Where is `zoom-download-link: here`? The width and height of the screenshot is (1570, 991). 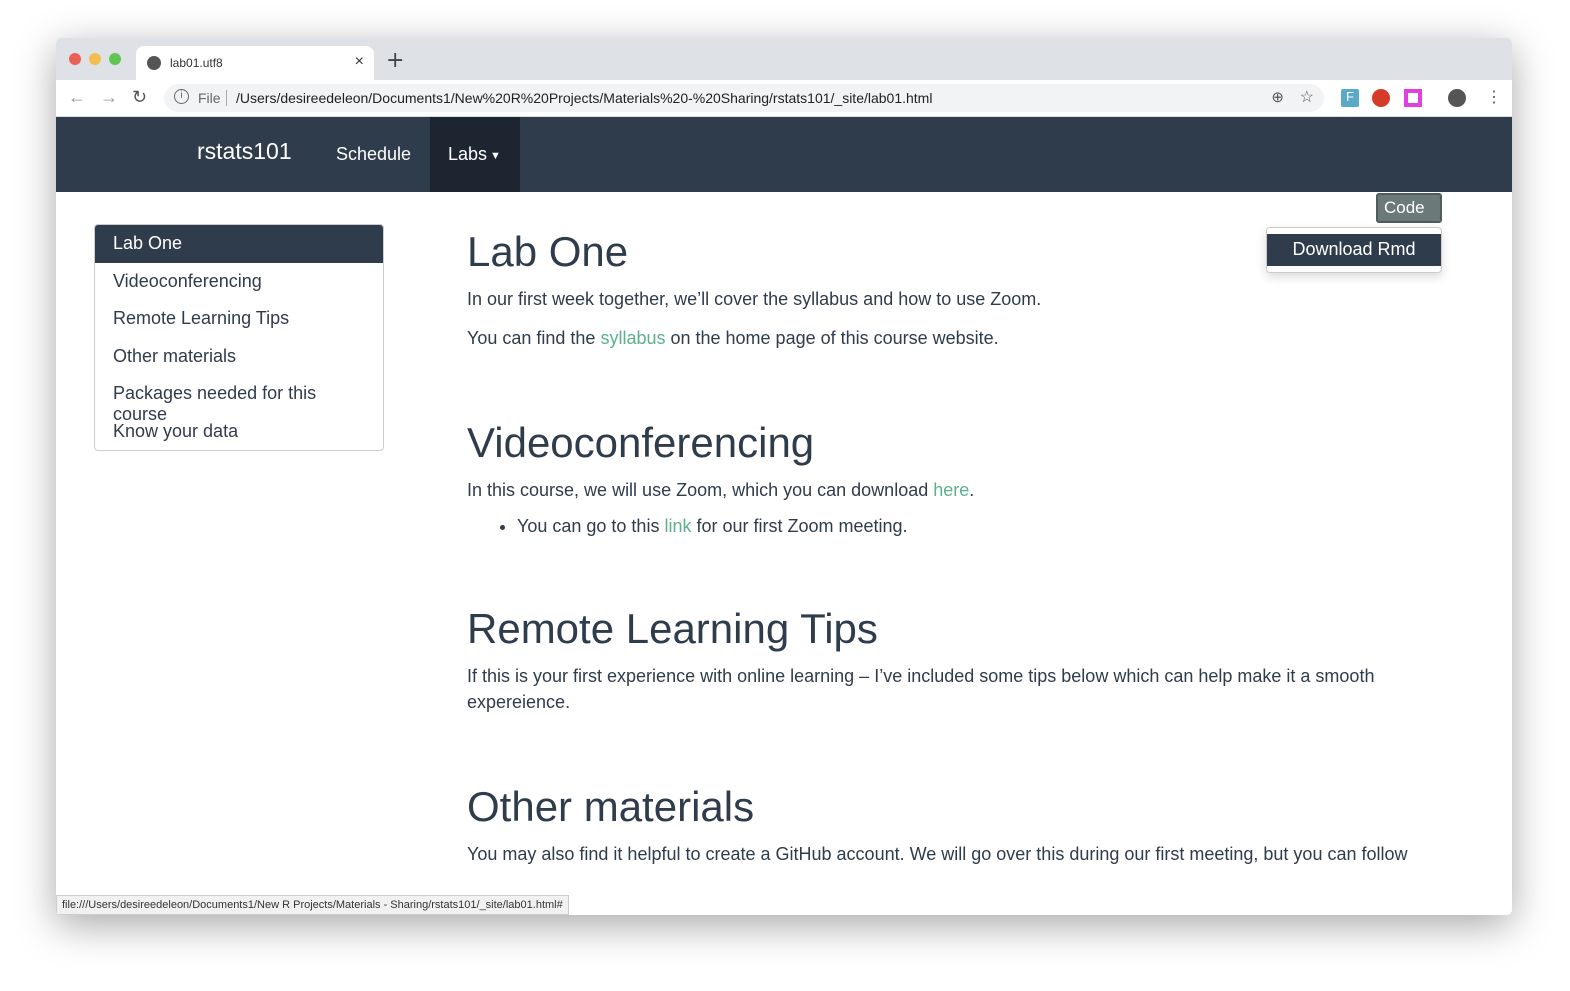
zoom-download-link: here is located at coordinates (951, 490).